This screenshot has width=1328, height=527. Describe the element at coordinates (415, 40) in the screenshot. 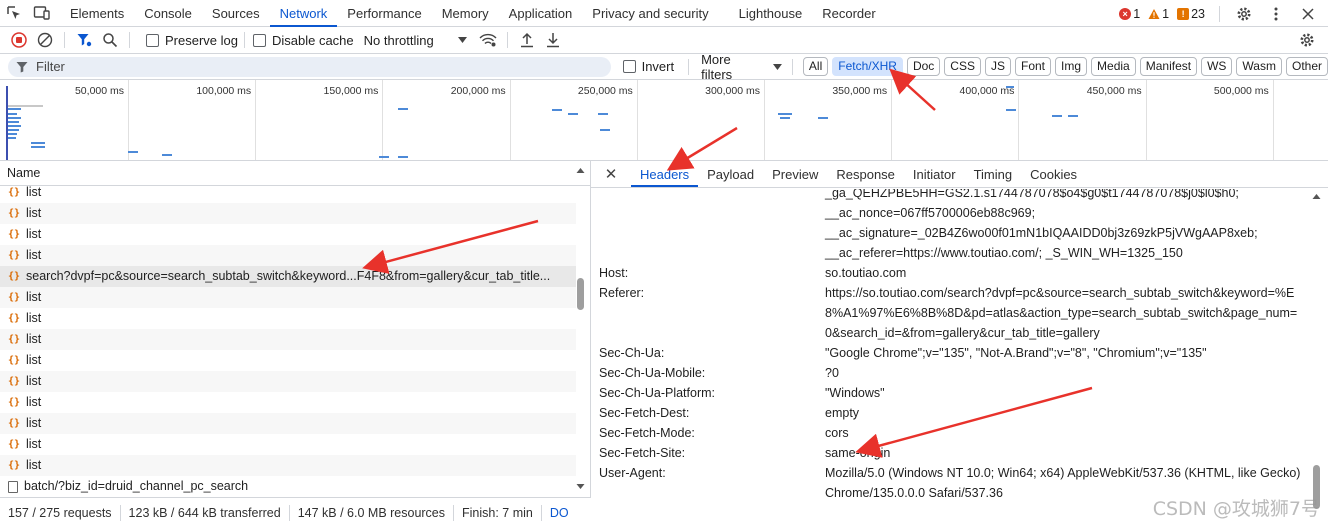

I see `throttling-select: No throttling` at that location.